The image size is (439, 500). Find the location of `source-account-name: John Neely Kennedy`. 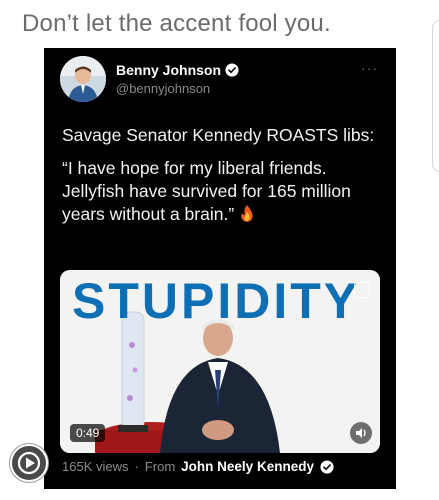

source-account-name: John Neely Kennedy is located at coordinates (247, 466).